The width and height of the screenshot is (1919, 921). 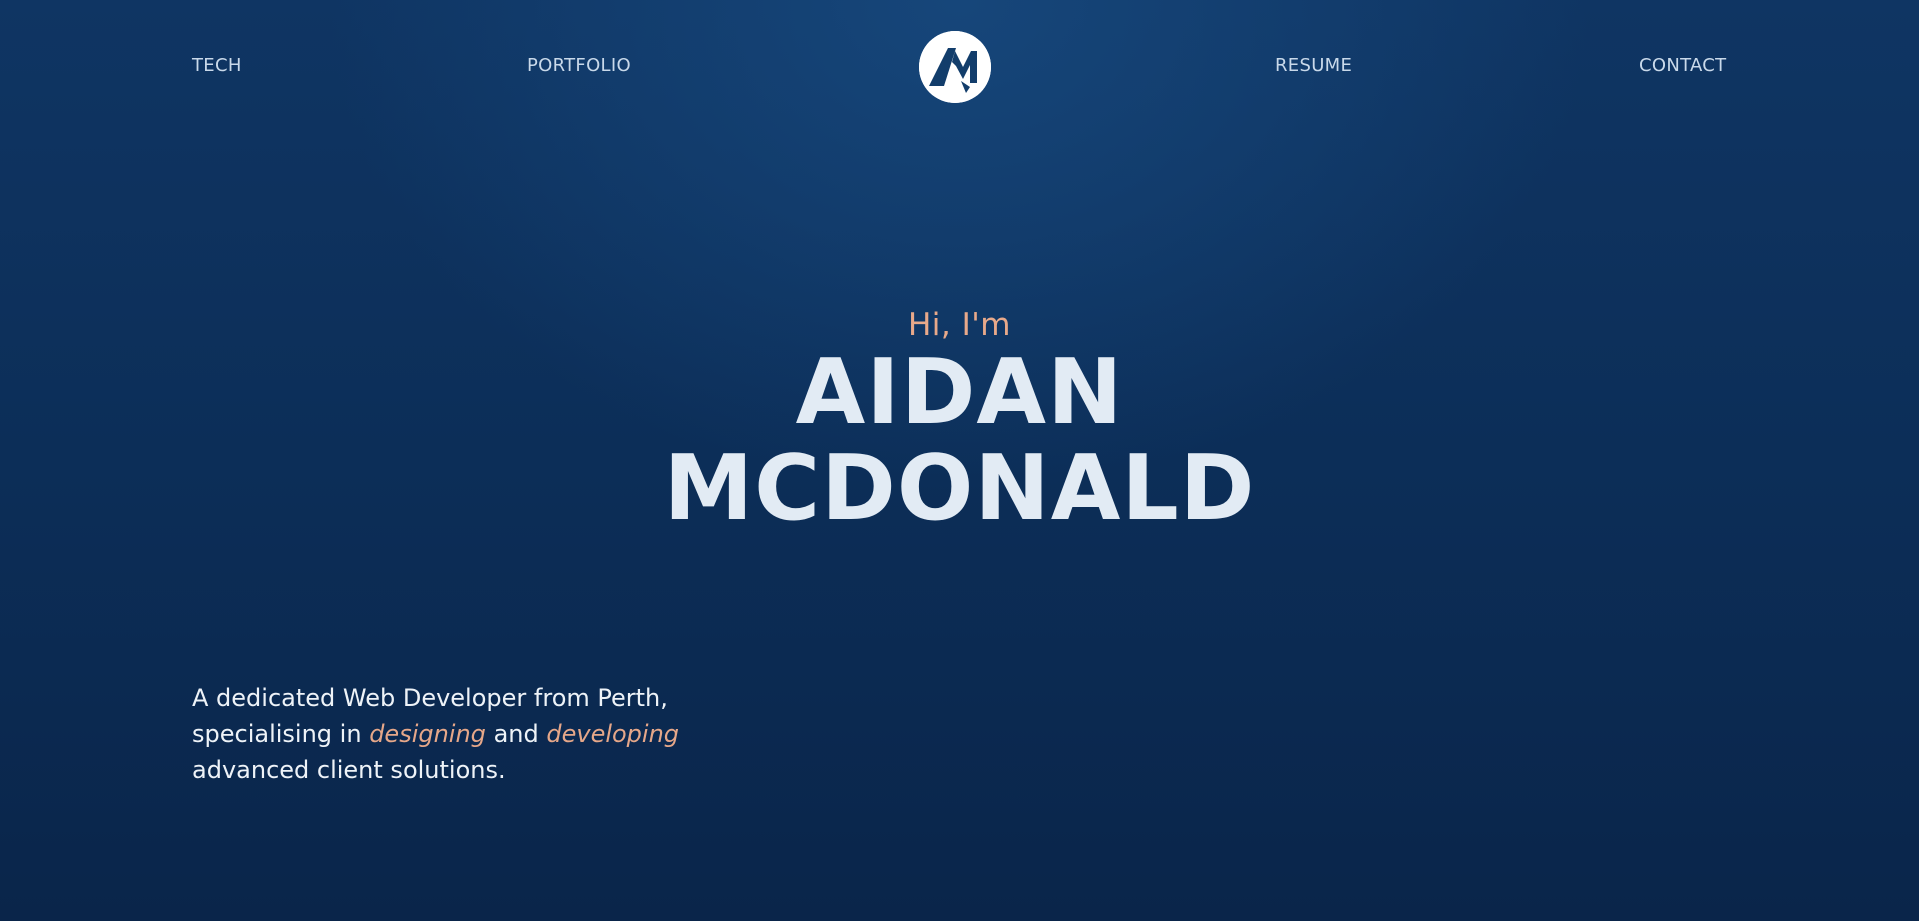 I want to click on top-navigation: TECH PORTFOLIO RESUME CONTACT, so click(x=959, y=67).